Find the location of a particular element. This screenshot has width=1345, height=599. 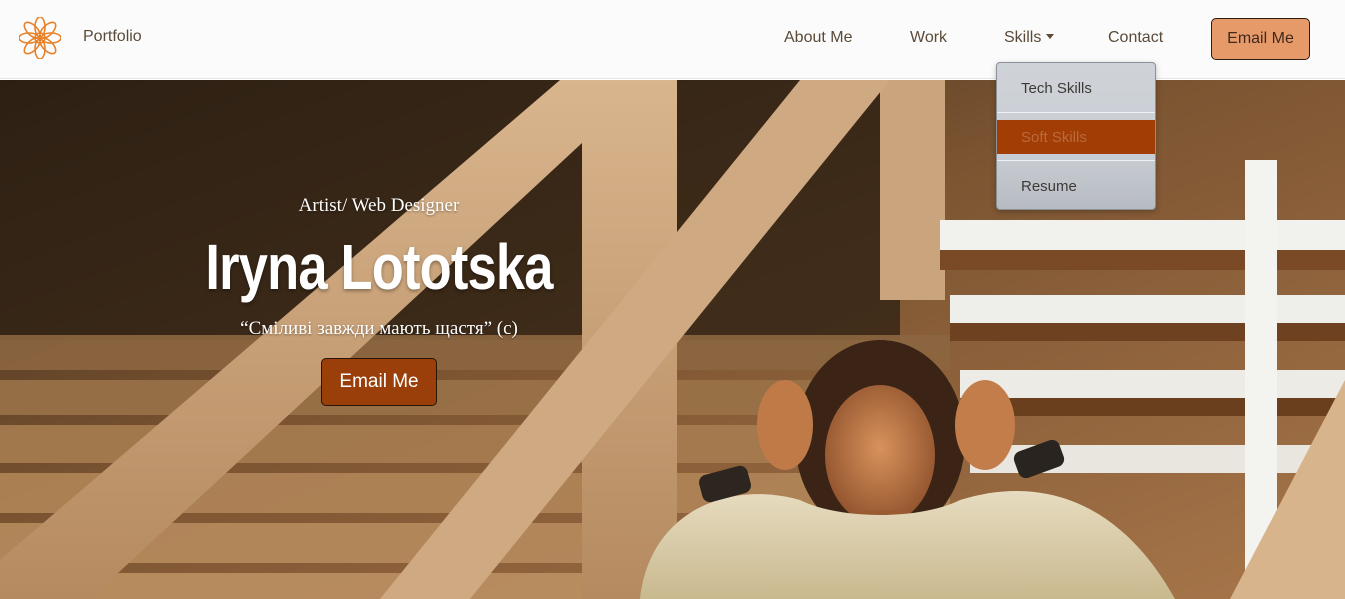

dropdown-item-soft-skills: Soft Skills is located at coordinates (1076, 137).